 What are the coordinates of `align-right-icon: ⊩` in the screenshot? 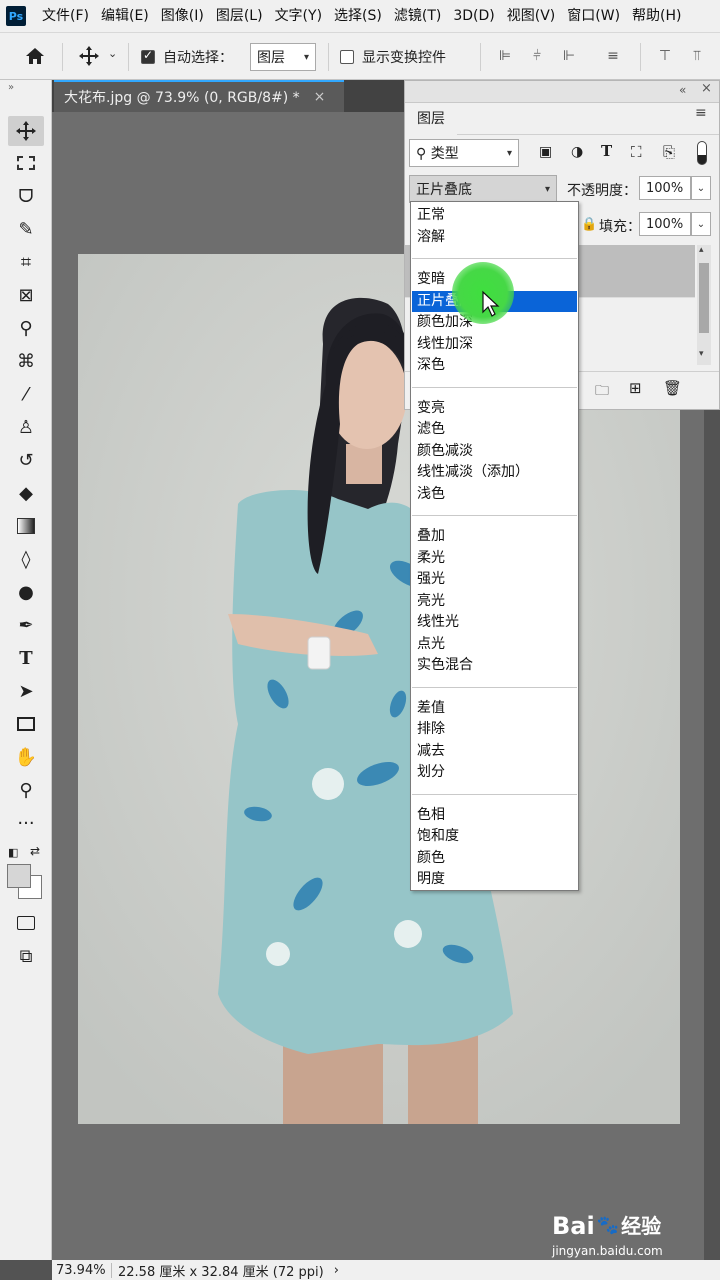 It's located at (569, 56).